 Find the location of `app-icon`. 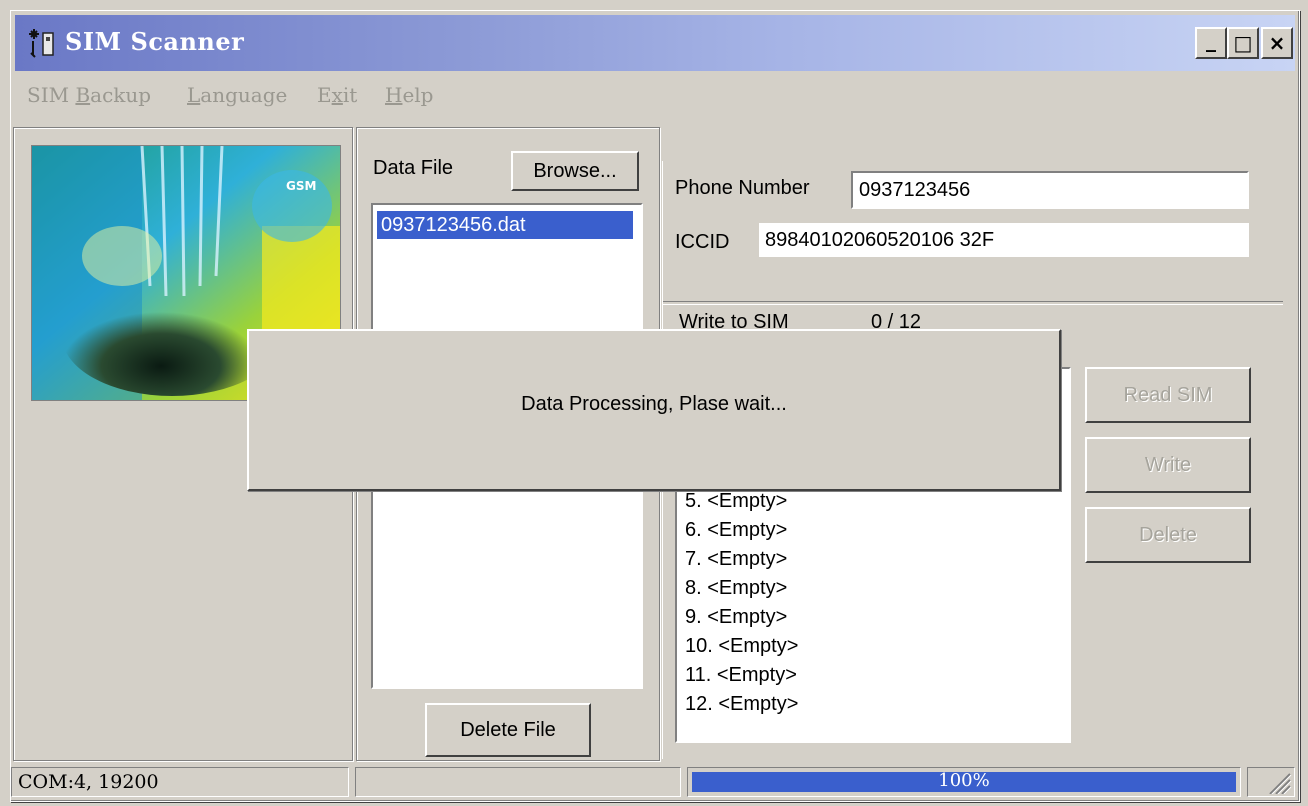

app-icon is located at coordinates (41, 43).